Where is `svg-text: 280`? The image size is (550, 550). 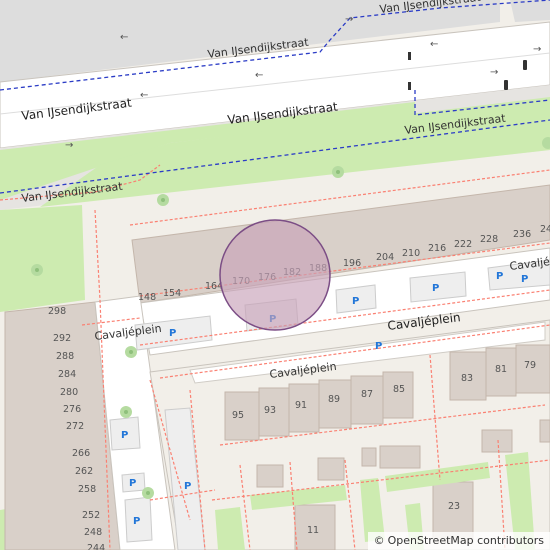 svg-text: 280 is located at coordinates (69, 392).